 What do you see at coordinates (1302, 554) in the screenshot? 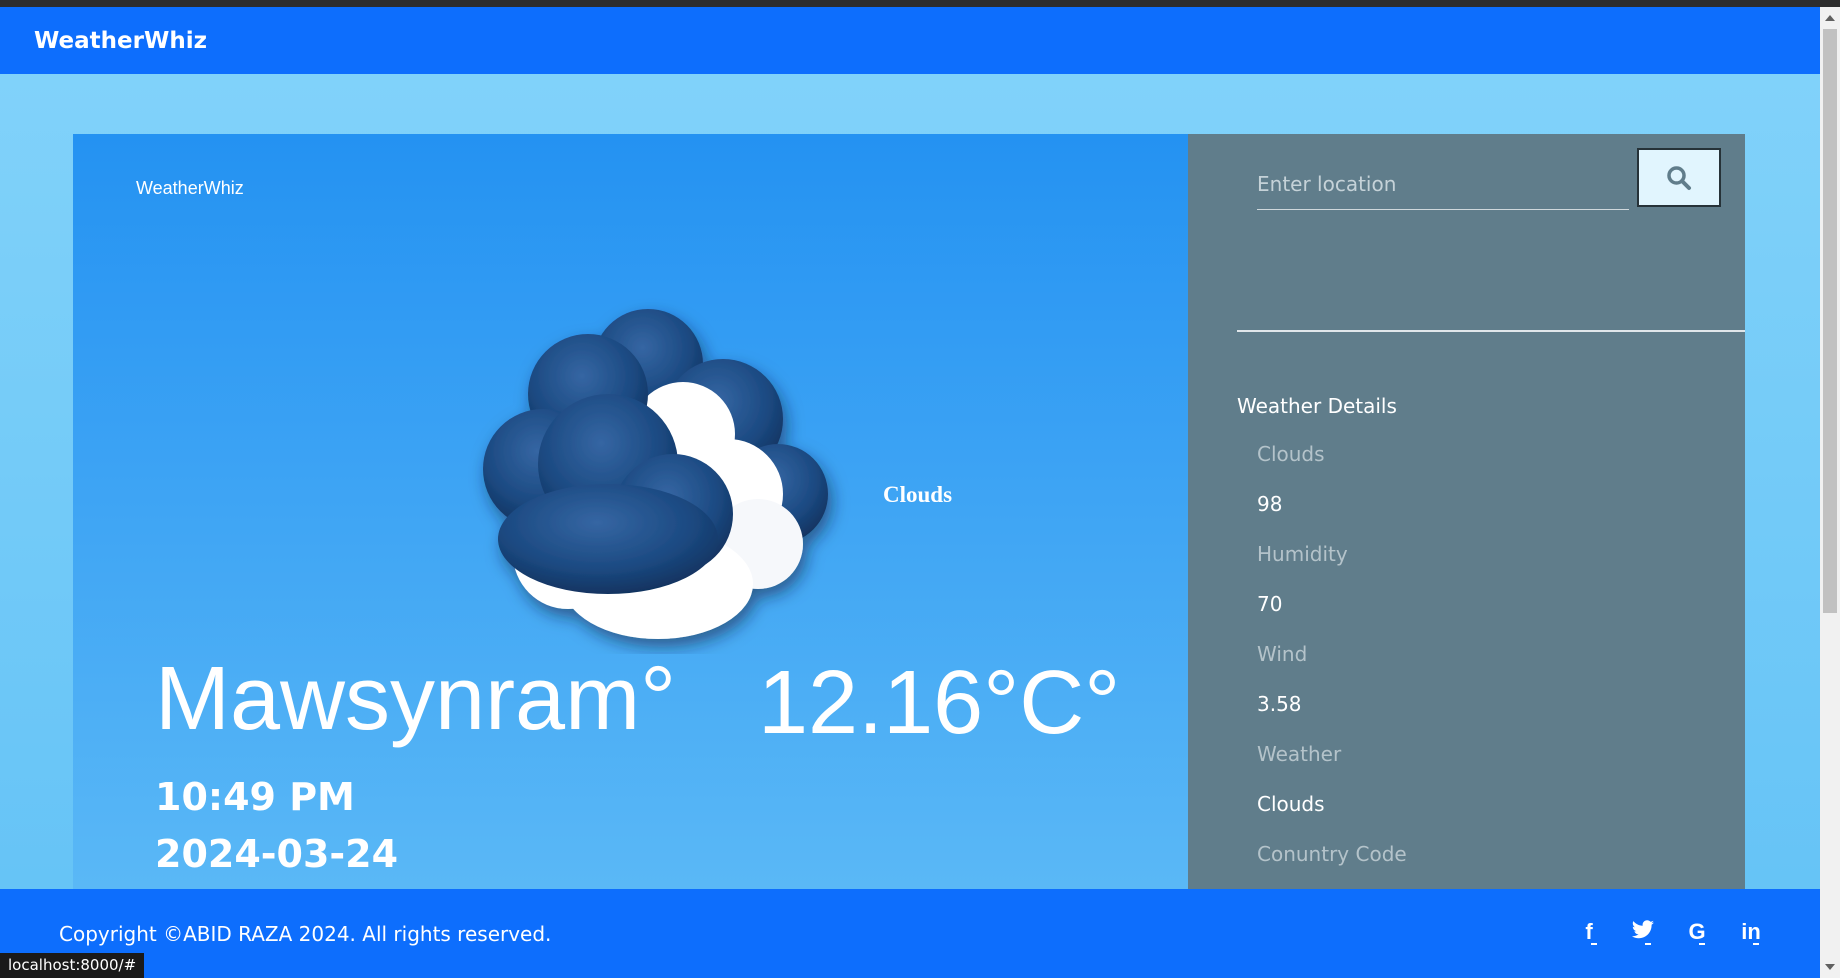
I see `detail-label-humidity: Humidity` at bounding box center [1302, 554].